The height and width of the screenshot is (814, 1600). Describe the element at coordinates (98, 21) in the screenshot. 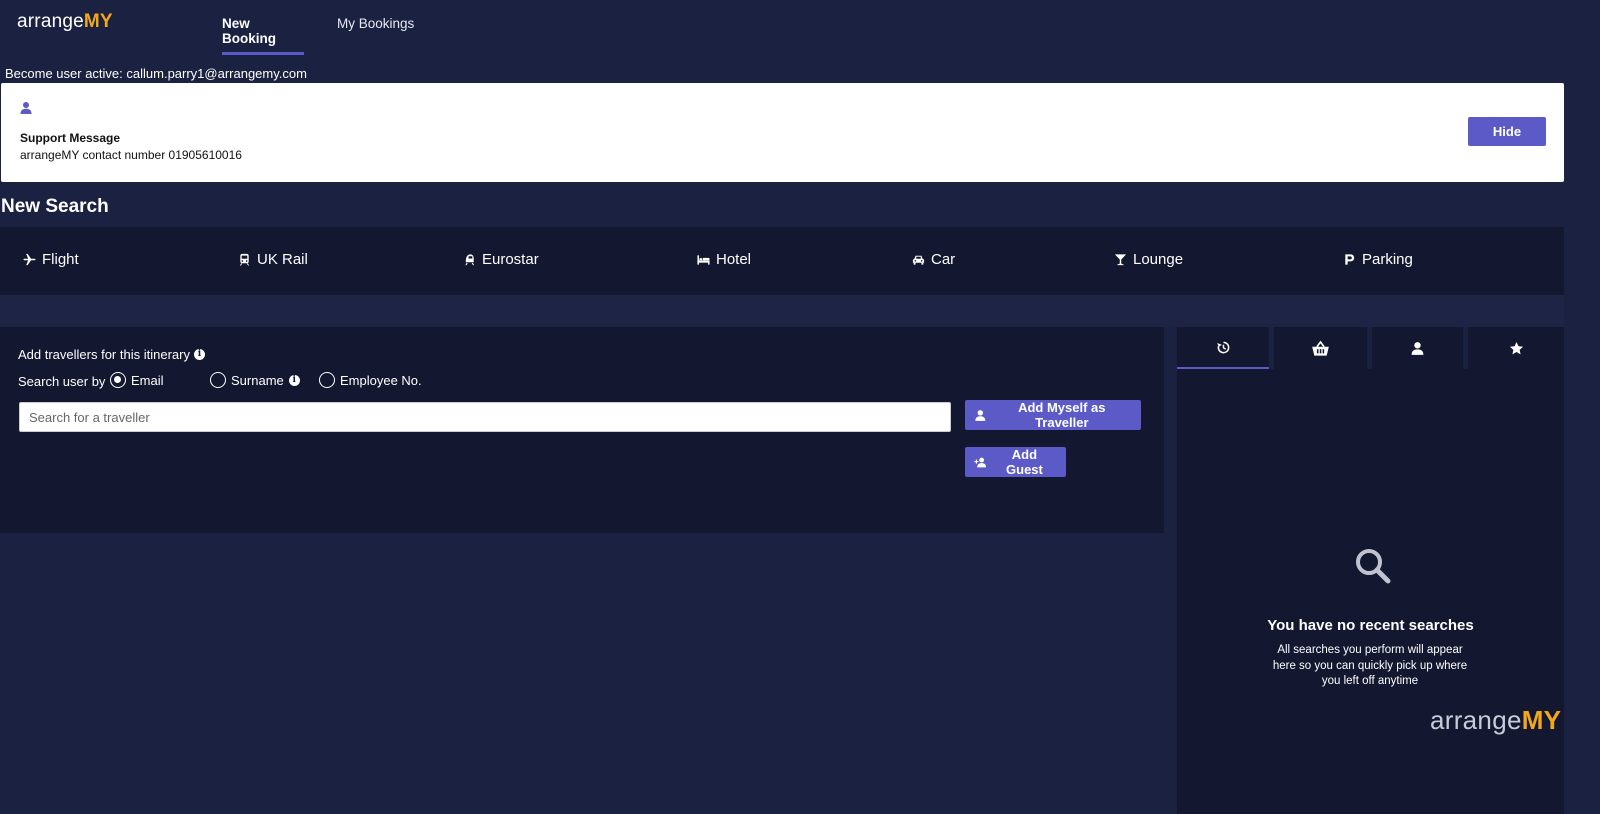

I see `logo-accent: MY` at that location.